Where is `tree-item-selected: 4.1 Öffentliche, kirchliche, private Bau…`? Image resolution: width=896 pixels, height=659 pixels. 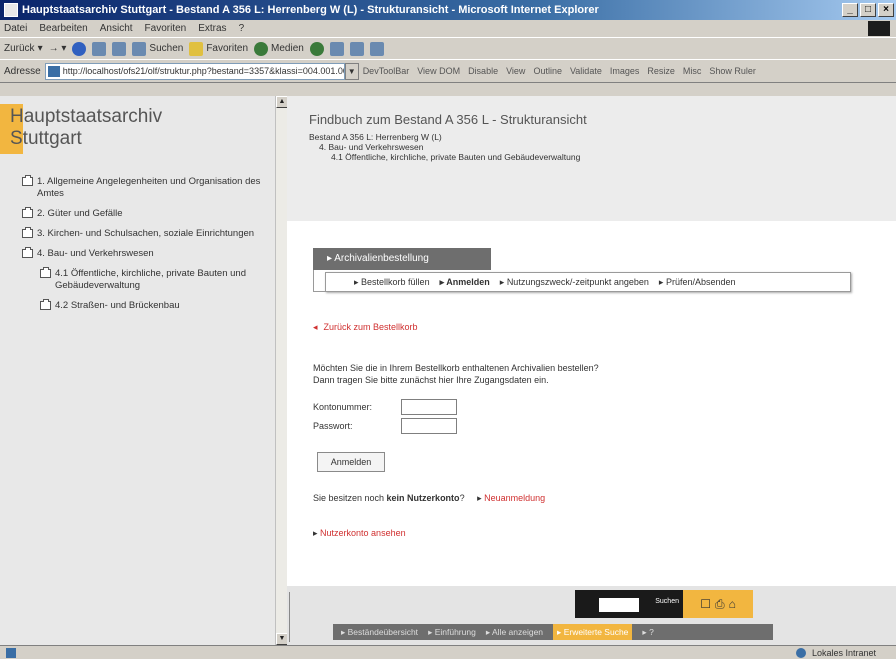 tree-item-selected: 4.1 Öffentliche, kirchliche, private Bau… is located at coordinates (151, 279).